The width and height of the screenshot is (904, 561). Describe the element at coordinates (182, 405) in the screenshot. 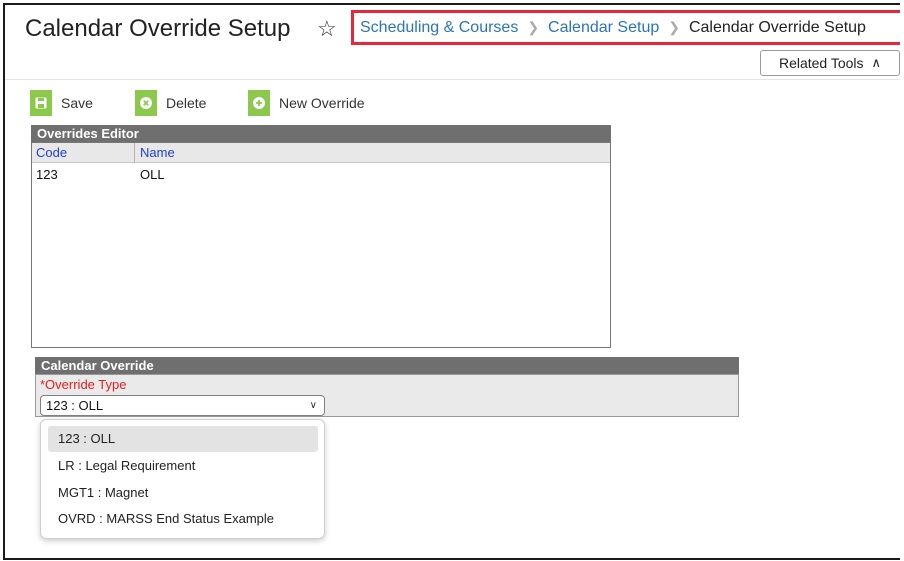

I see `override-type-select: 123 : OLL ∨` at that location.